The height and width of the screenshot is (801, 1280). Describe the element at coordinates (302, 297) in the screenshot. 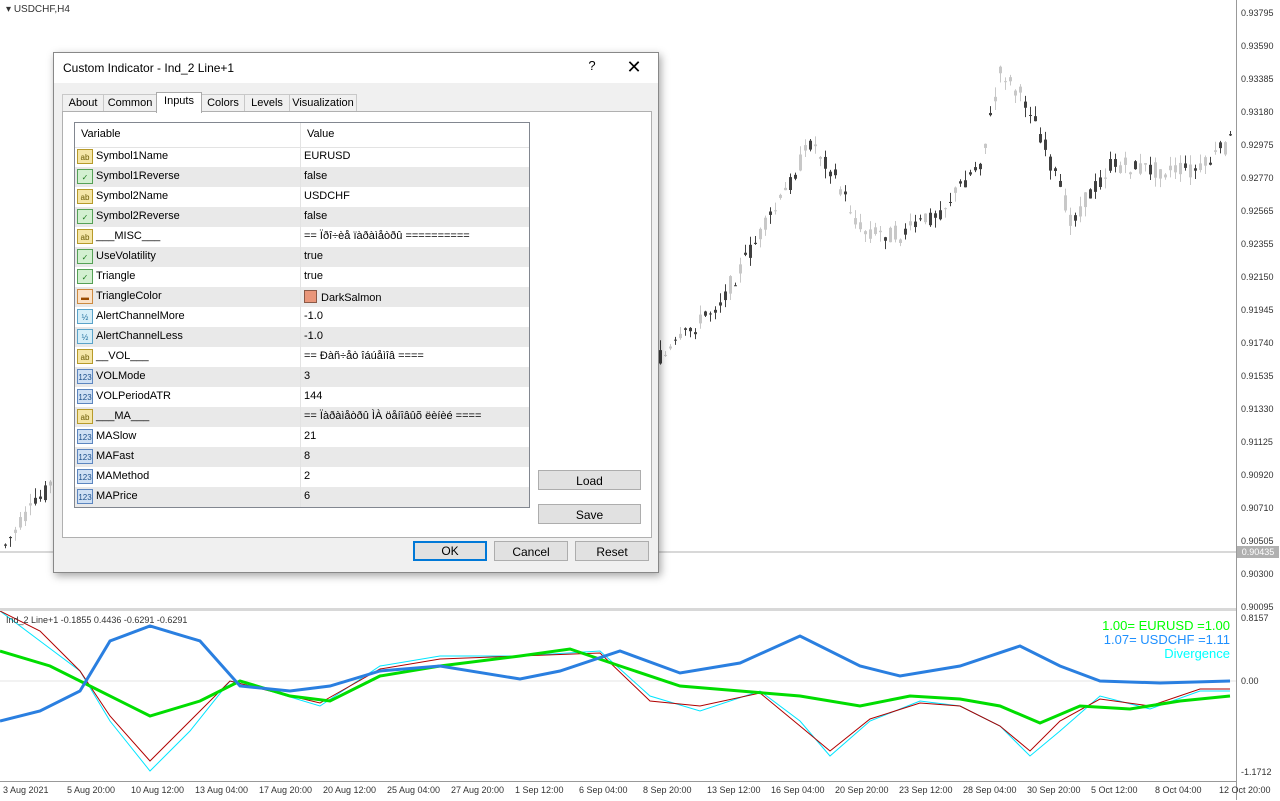

I see `input-row: ▬ TriangleColor DarkSalmon` at that location.